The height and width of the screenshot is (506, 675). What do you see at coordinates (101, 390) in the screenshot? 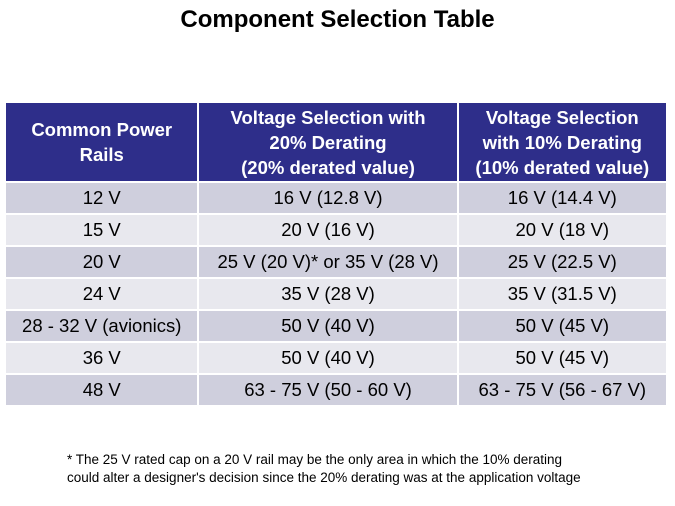
I see `cell-rail: 48 V` at bounding box center [101, 390].